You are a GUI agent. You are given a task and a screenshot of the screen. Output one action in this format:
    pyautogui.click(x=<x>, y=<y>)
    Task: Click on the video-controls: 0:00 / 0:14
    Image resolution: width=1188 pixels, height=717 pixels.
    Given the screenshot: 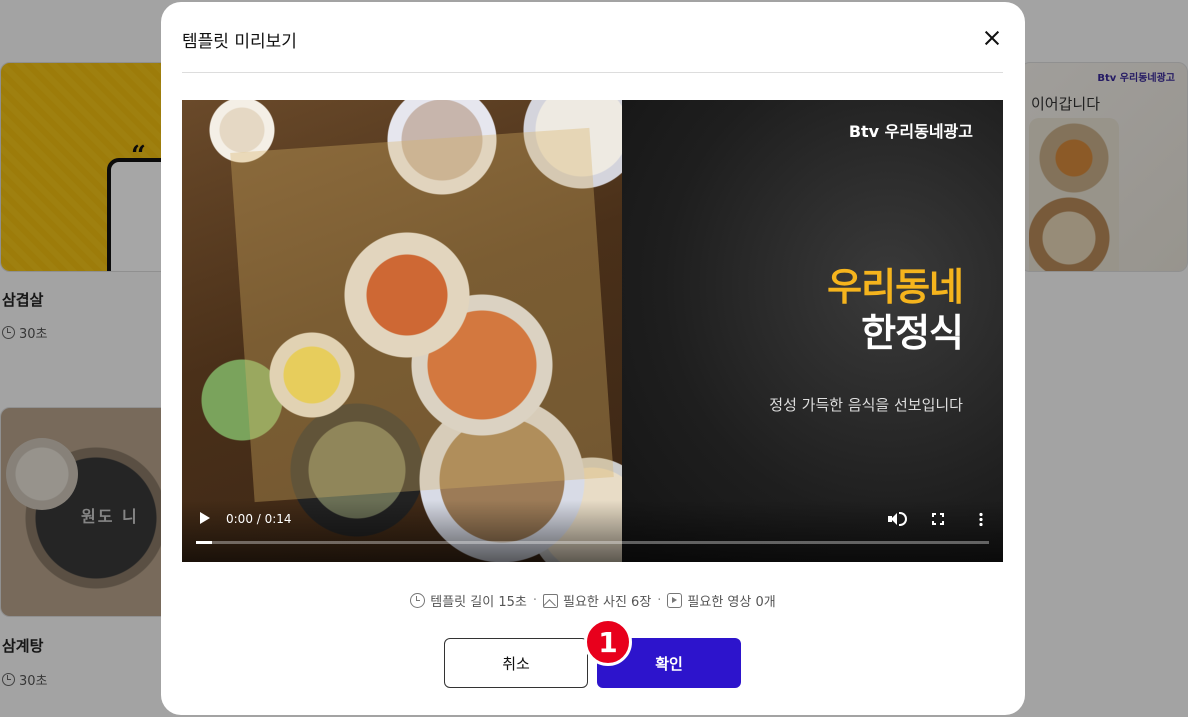 What is the action you would take?
    pyautogui.click(x=592, y=531)
    